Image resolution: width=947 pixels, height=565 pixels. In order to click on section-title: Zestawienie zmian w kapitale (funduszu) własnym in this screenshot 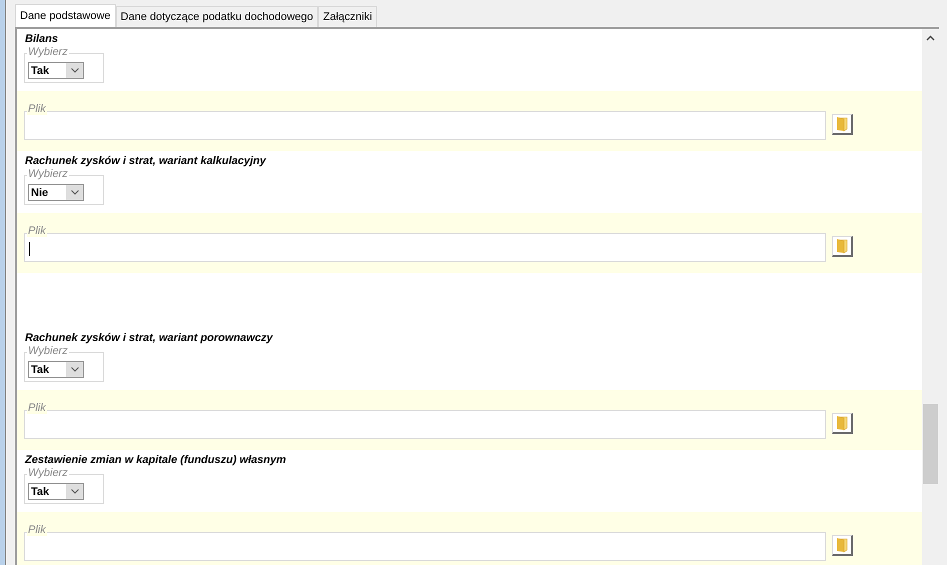, I will do `click(156, 460)`.